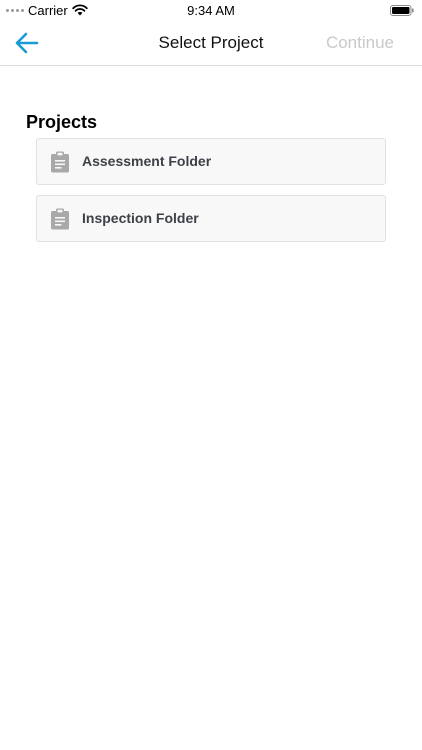  What do you see at coordinates (360, 43) in the screenshot?
I see `continue-button: Continue` at bounding box center [360, 43].